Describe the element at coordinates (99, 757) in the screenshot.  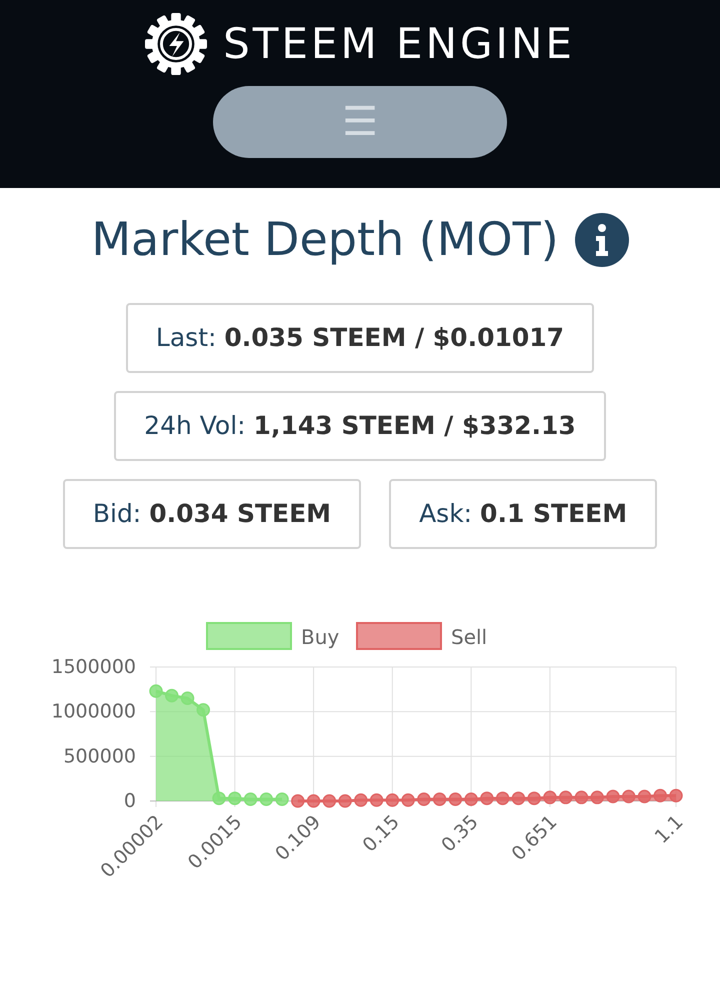
I see `y-axis-label: 500000` at that location.